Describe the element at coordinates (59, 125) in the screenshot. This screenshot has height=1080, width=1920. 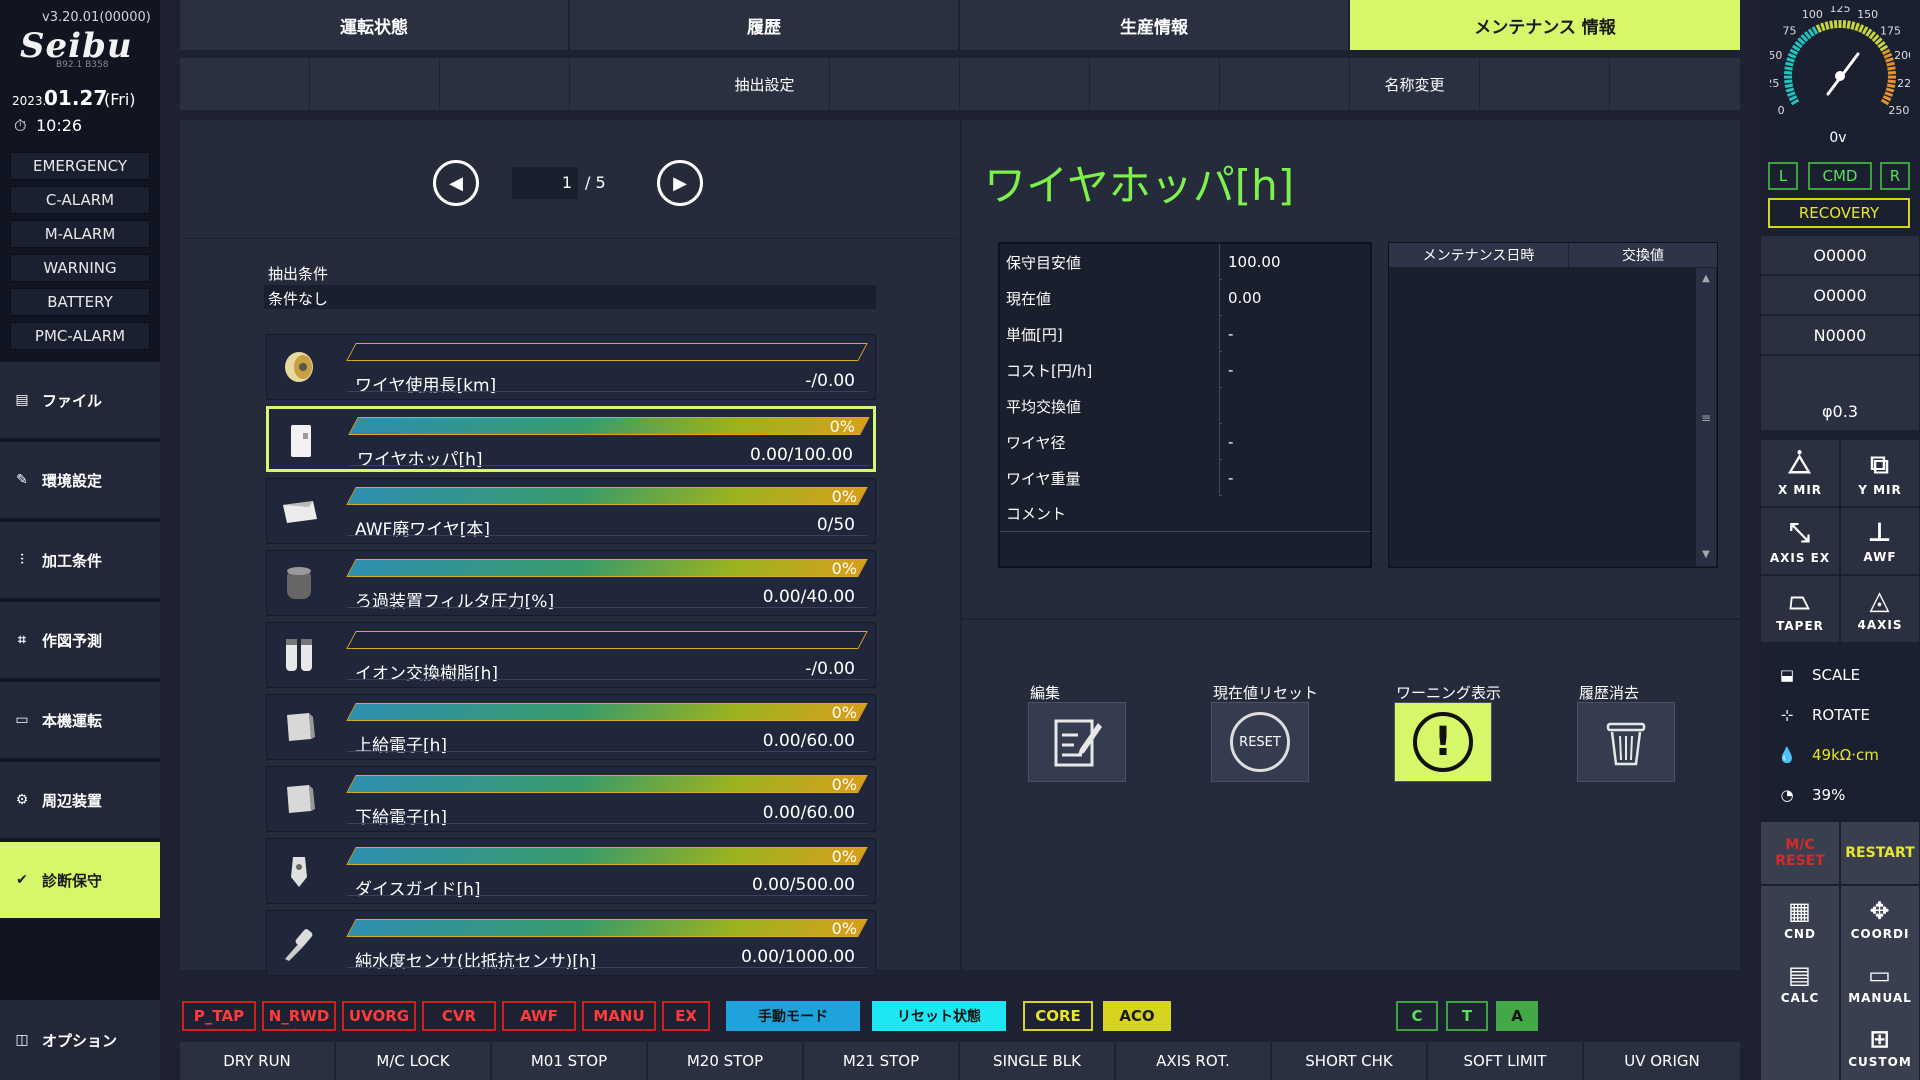
I see `time-label: 10:26` at that location.